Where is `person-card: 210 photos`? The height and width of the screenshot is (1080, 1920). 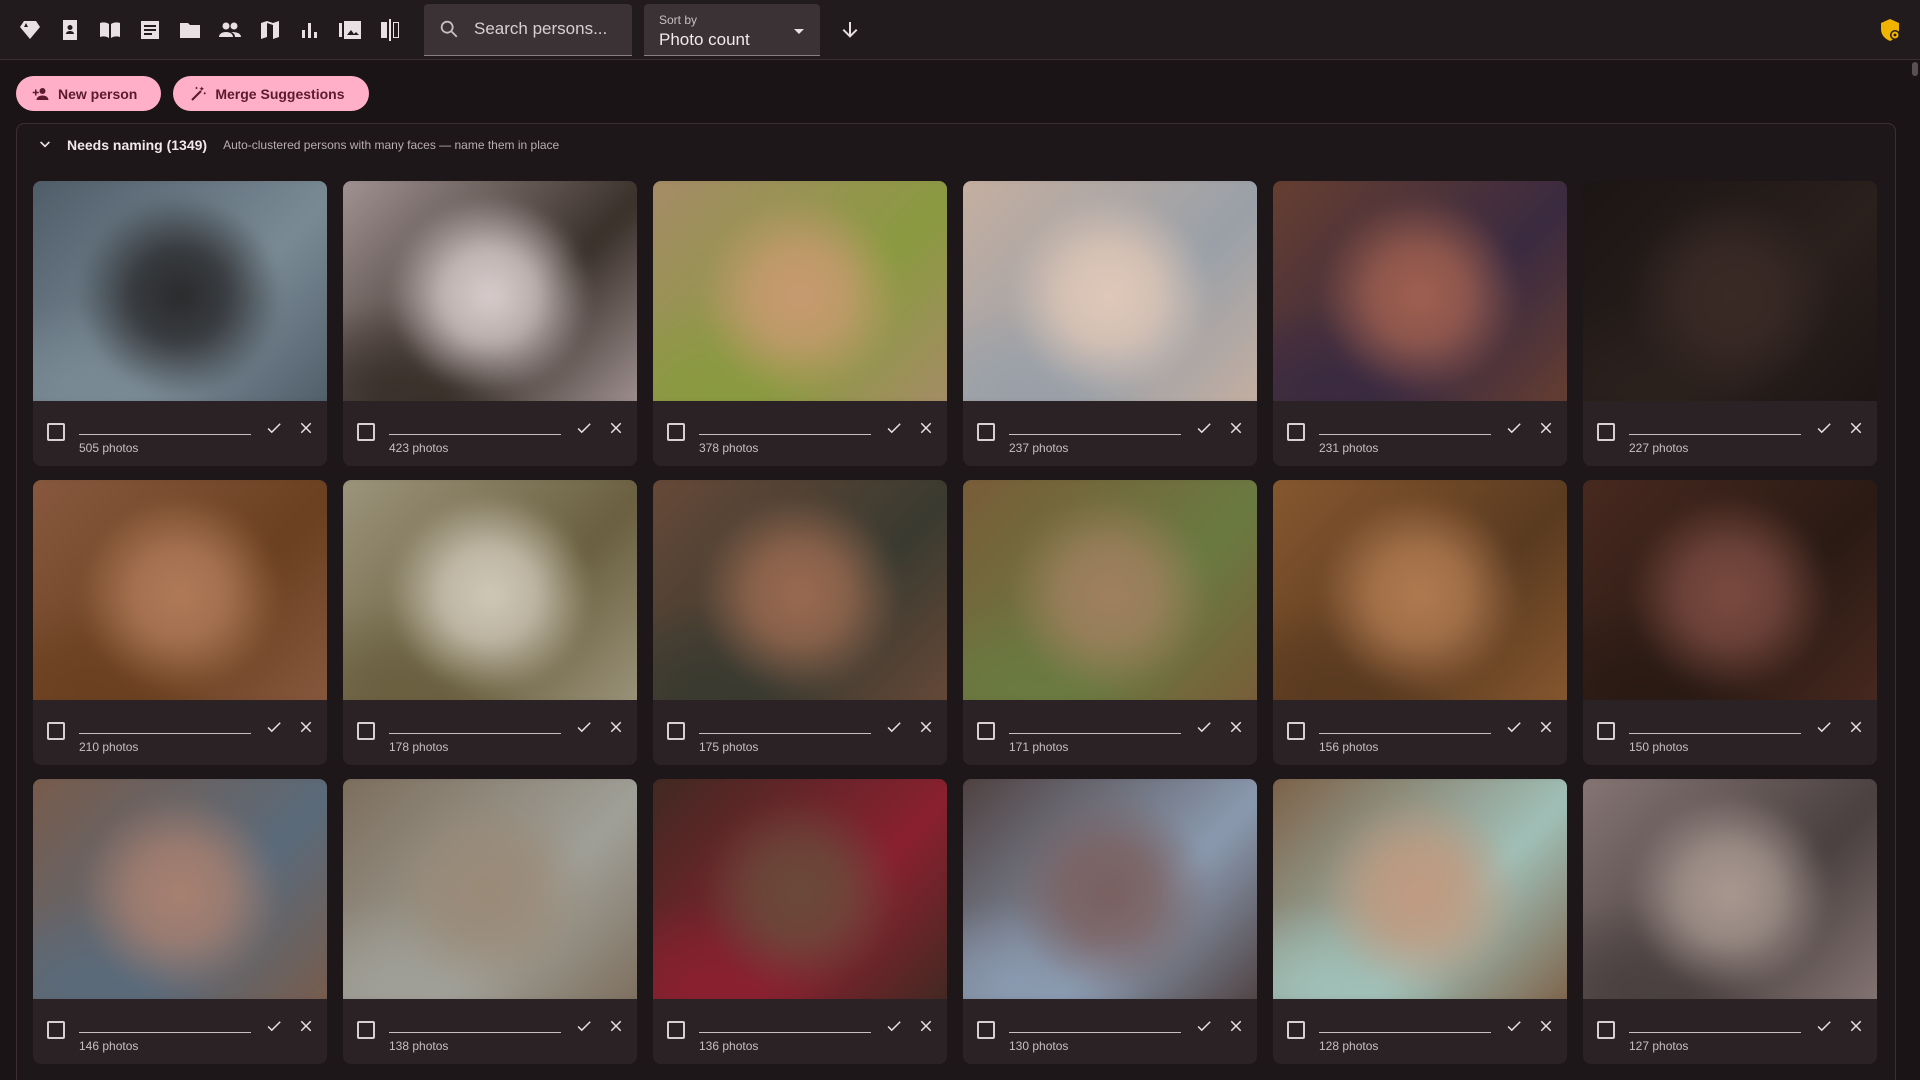 person-card: 210 photos is located at coordinates (180, 622).